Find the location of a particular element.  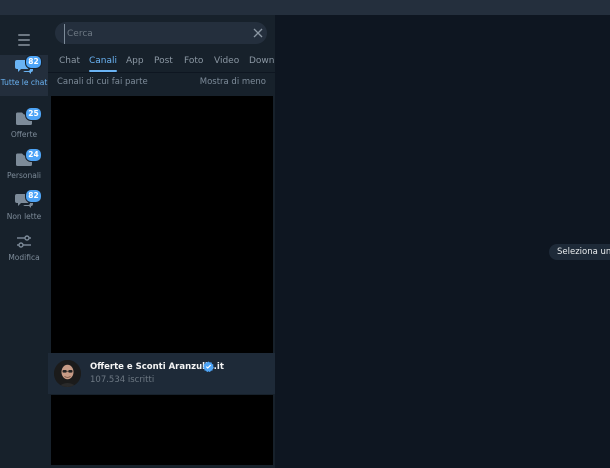

redacted-area is located at coordinates (162, 430).